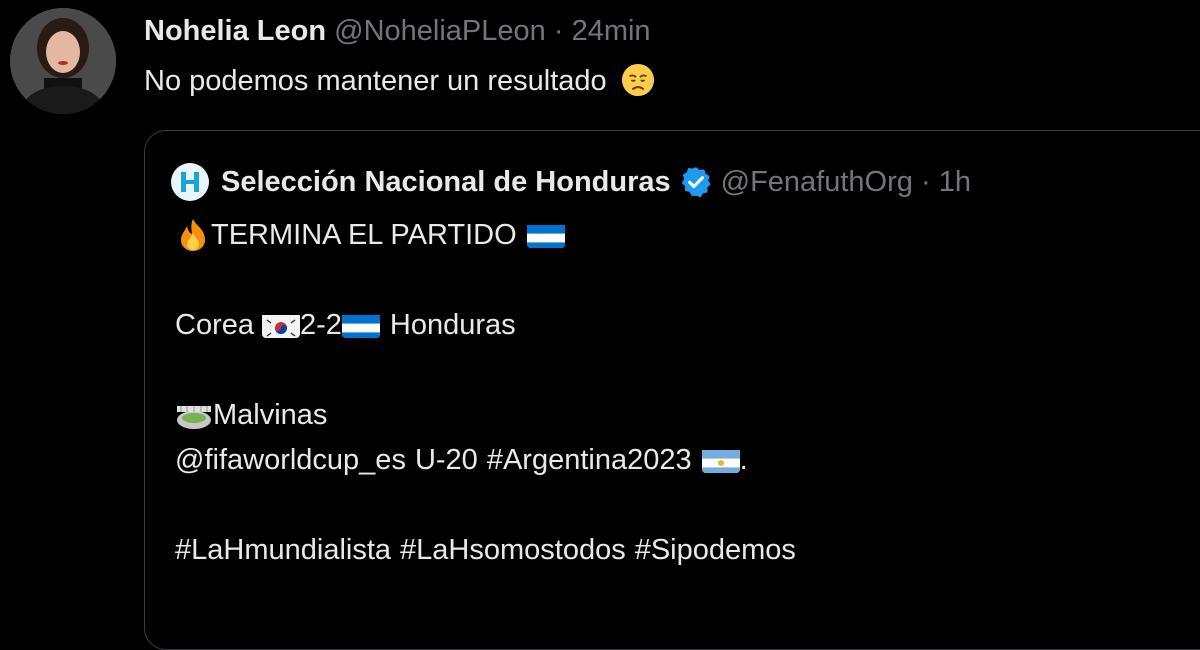 The image size is (1200, 650). I want to click on quoted-headline: TERMINA EL PARTIDO, so click(364, 235).